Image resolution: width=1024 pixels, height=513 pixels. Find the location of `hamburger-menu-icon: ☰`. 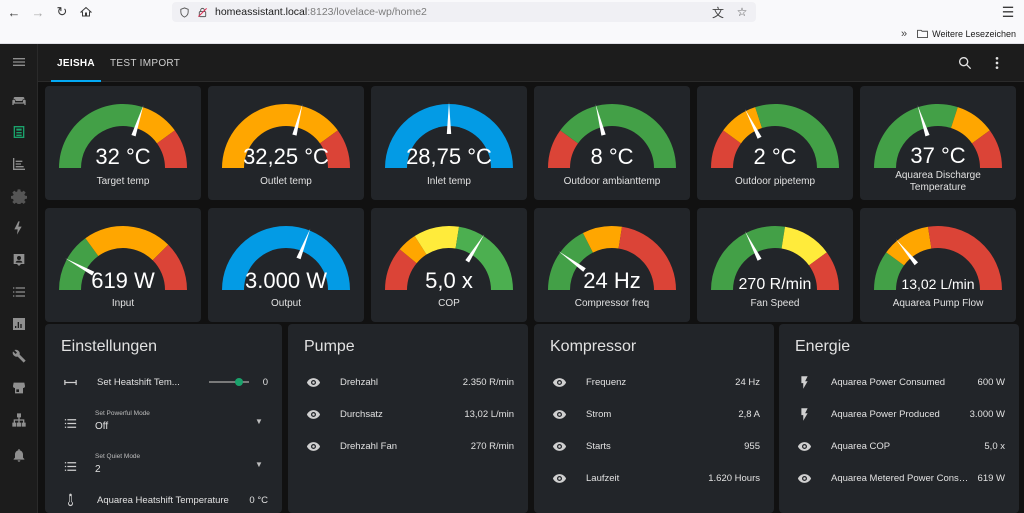

hamburger-menu-icon: ☰ is located at coordinates (1008, 12).